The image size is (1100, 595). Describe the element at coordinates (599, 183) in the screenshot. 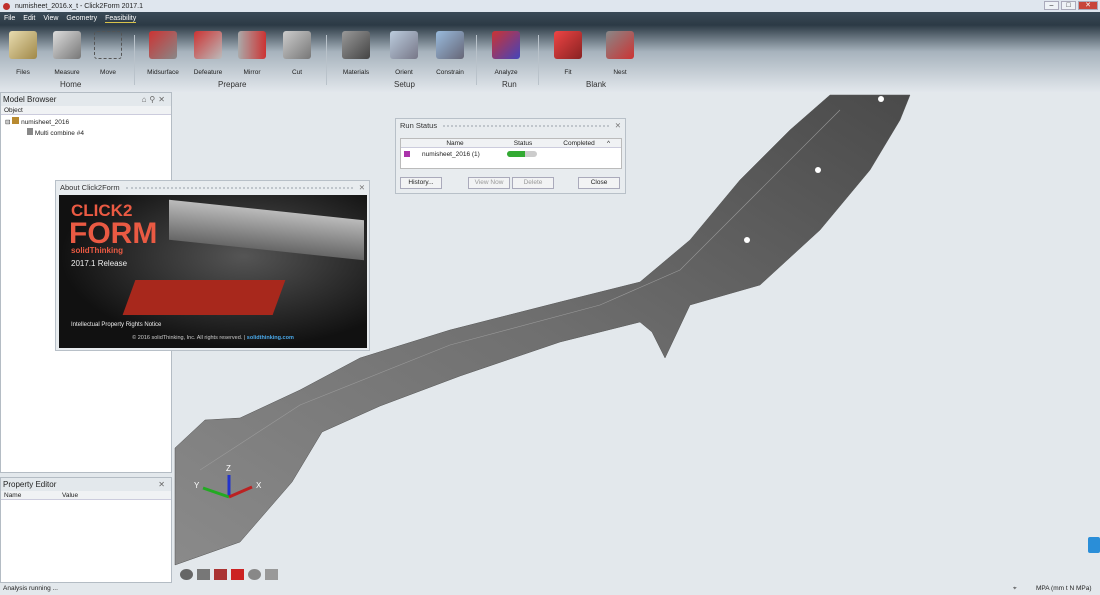

I see `close-button: Close` at that location.